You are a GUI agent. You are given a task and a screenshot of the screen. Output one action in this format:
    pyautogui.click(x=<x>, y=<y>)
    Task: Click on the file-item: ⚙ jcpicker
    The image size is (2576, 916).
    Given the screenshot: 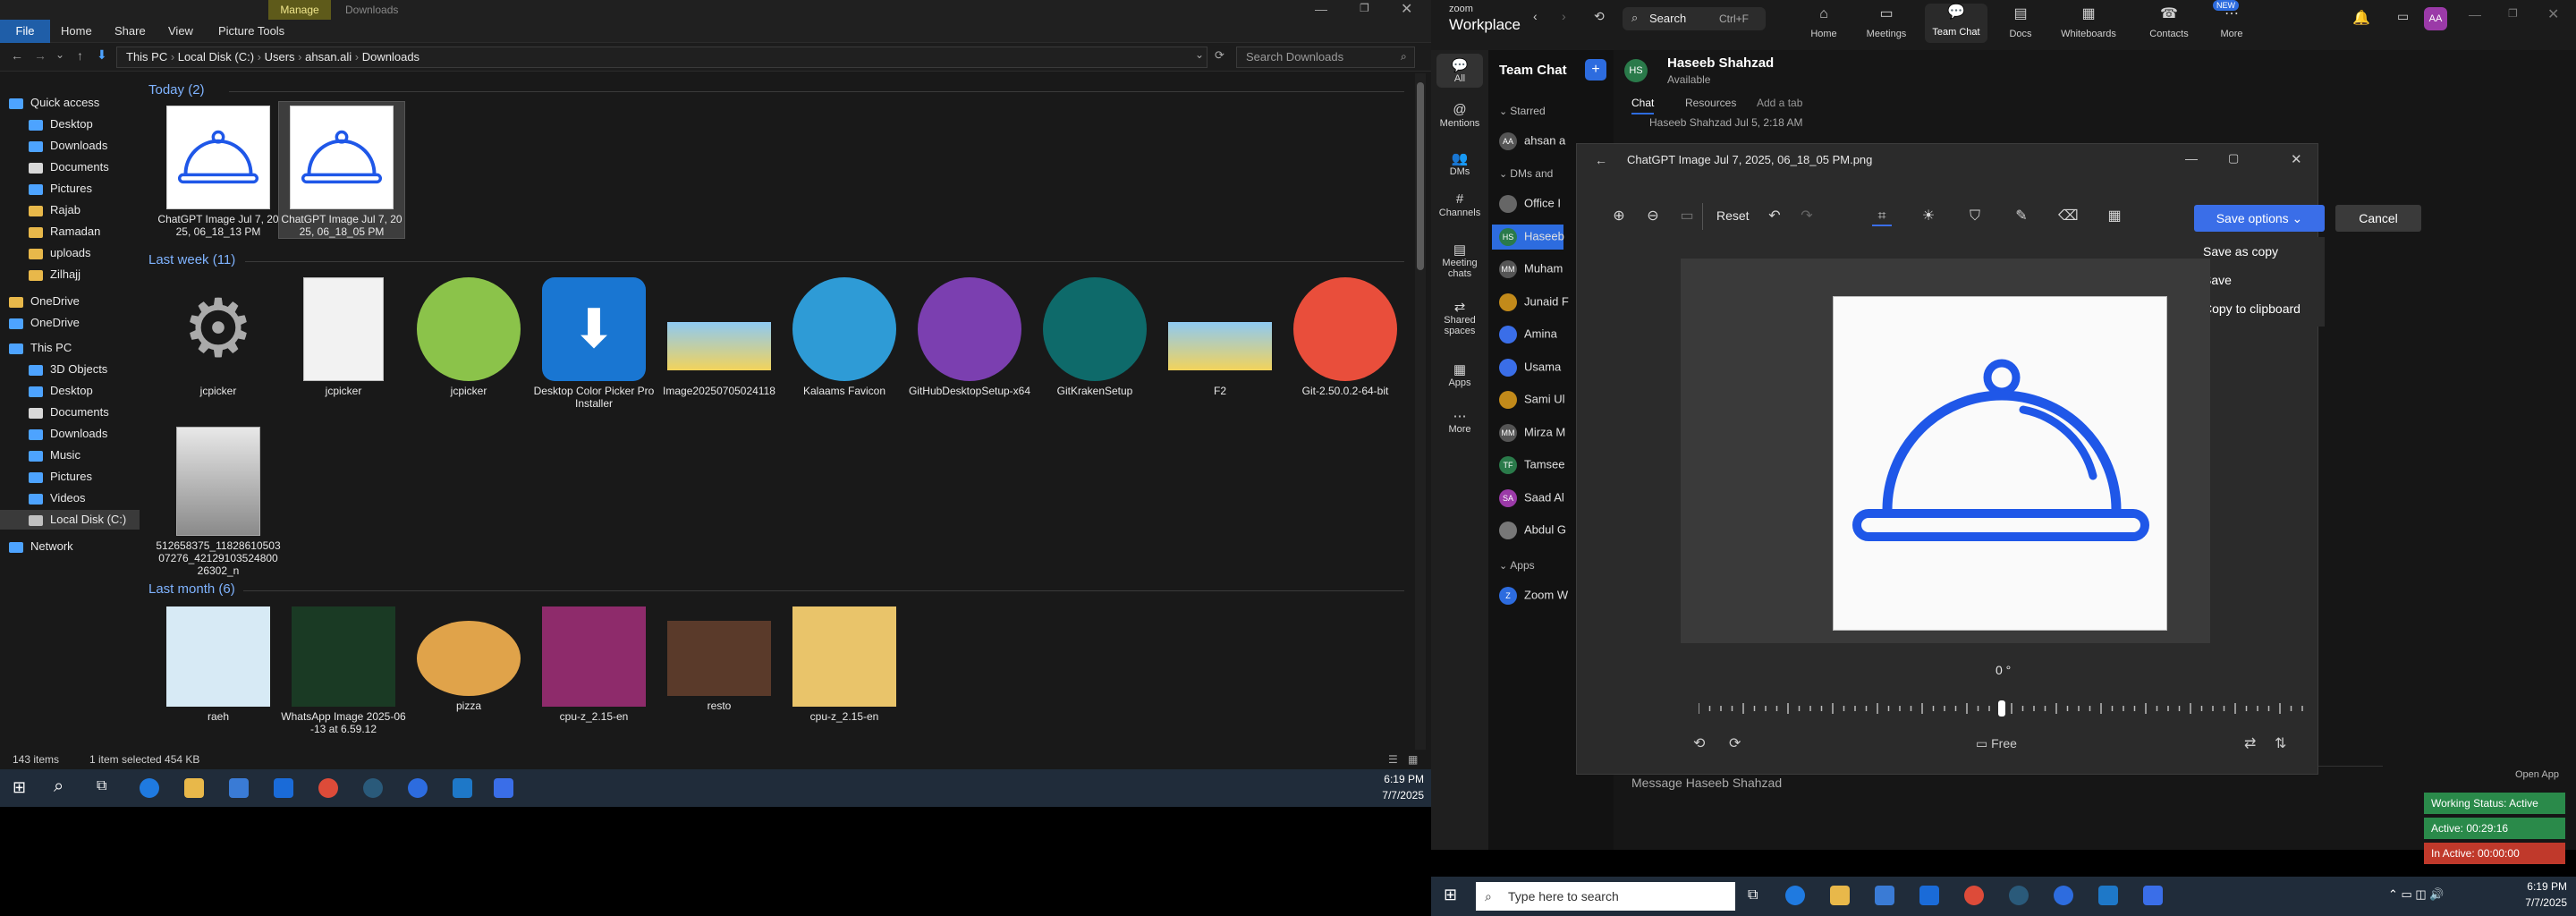 What is the action you would take?
    pyautogui.click(x=218, y=337)
    